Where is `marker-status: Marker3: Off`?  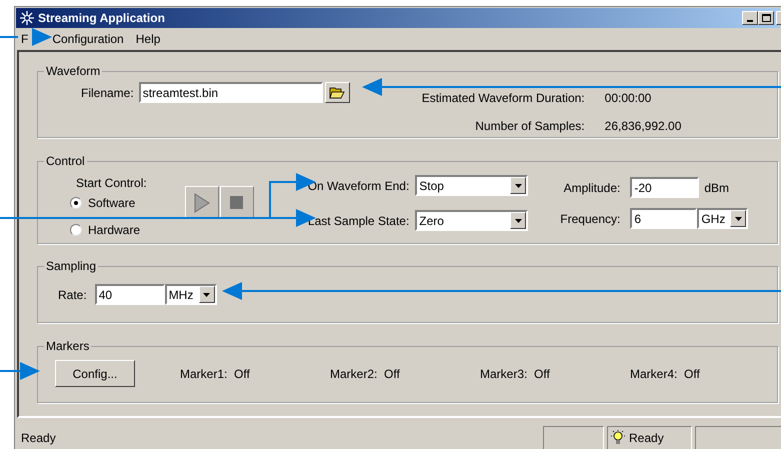
marker-status: Marker3: Off is located at coordinates (515, 374).